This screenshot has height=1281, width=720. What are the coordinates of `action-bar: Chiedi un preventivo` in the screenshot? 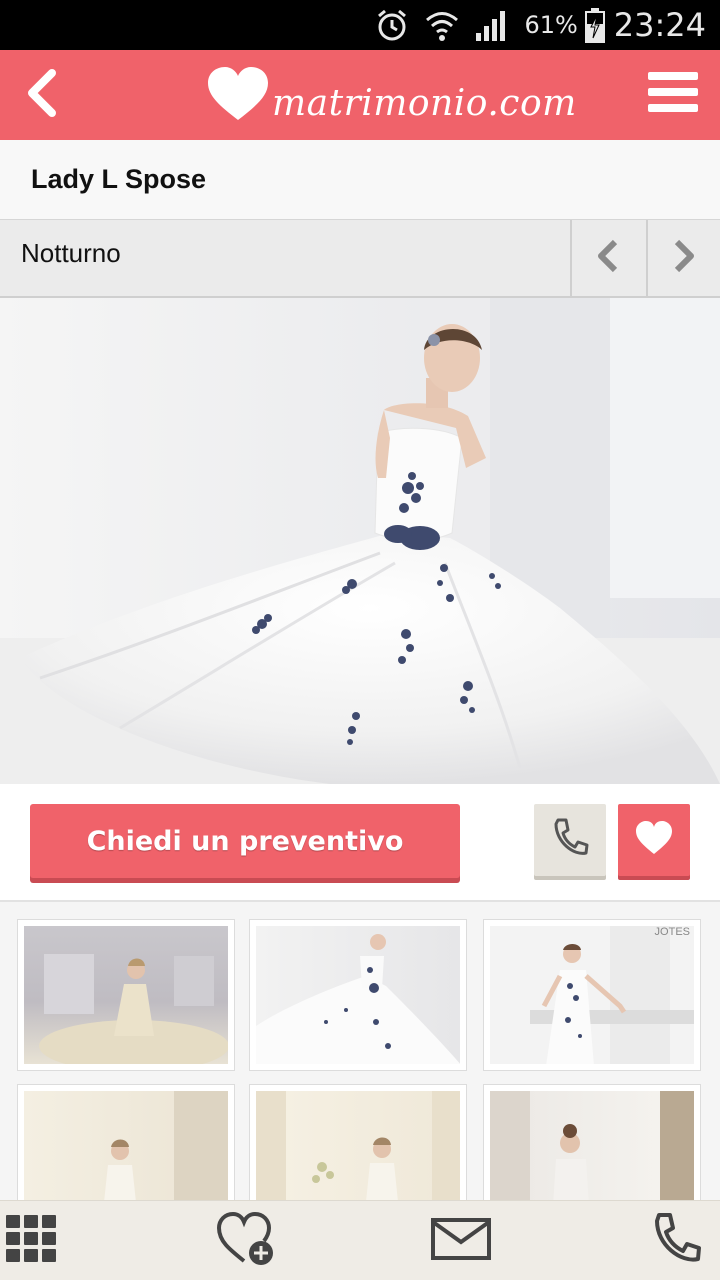 It's located at (360, 843).